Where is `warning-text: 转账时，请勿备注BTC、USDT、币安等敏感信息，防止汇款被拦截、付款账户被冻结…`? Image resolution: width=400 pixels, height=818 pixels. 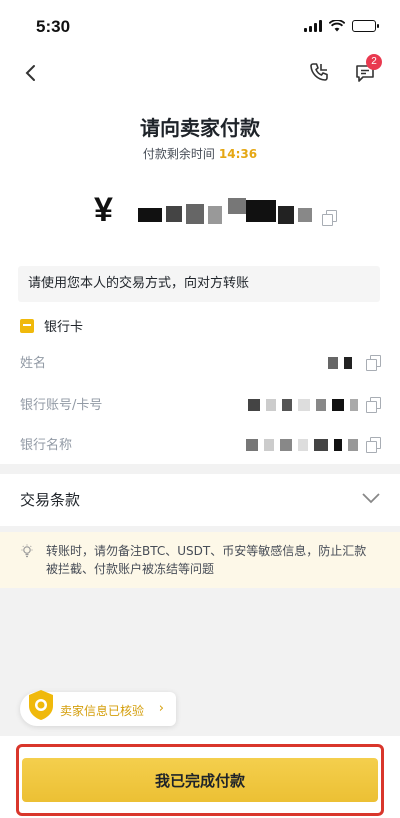 warning-text: 转账时，请勿备注BTC、USDT、币安等敏感信息，防止汇款被拦截、付款账户被冻结… is located at coordinates (206, 560).